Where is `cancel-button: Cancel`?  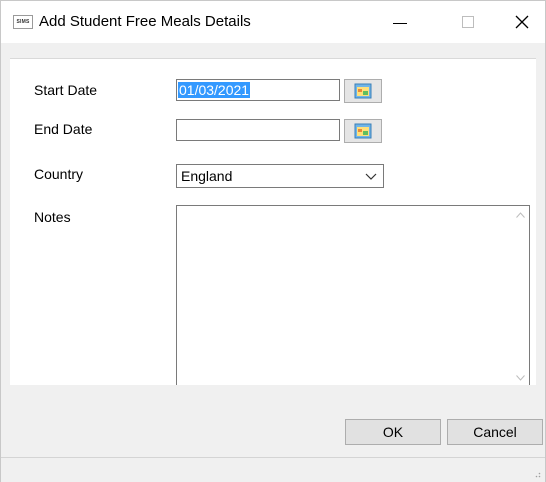
cancel-button: Cancel is located at coordinates (495, 432).